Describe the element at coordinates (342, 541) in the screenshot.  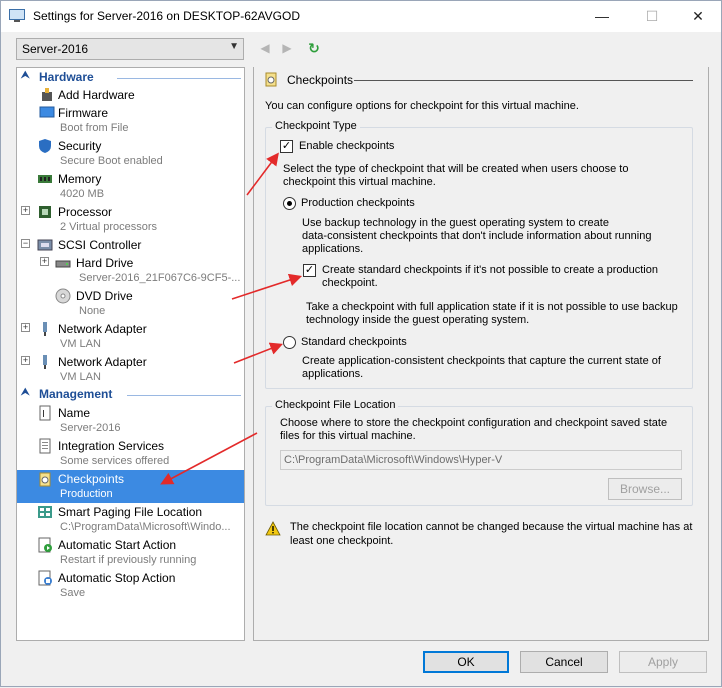
I see `warning-text-2: least one checkpoint.` at that location.